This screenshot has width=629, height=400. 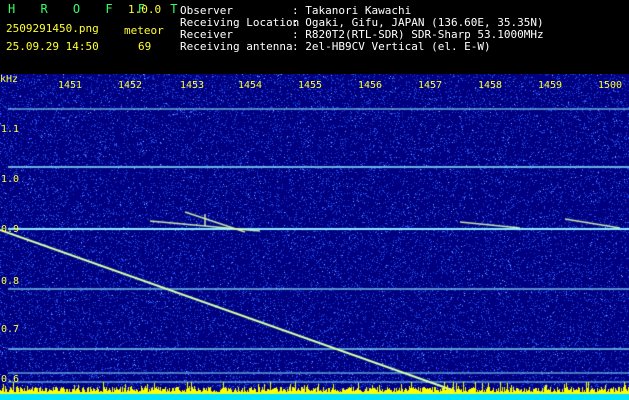 I want to click on meteor-count: 69, so click(x=145, y=46).